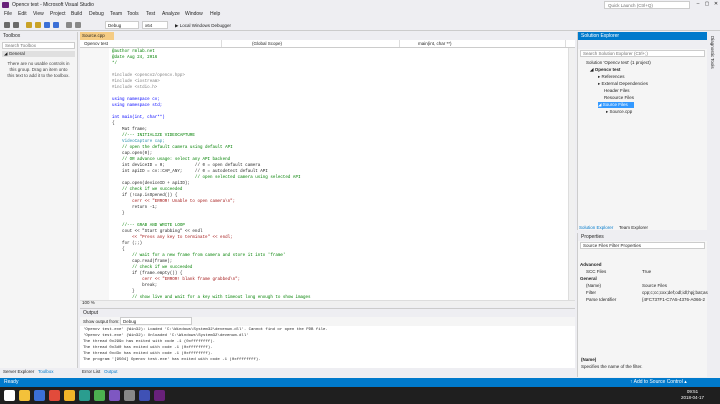  I want to click on maximize-button: ▢, so click(707, 5).